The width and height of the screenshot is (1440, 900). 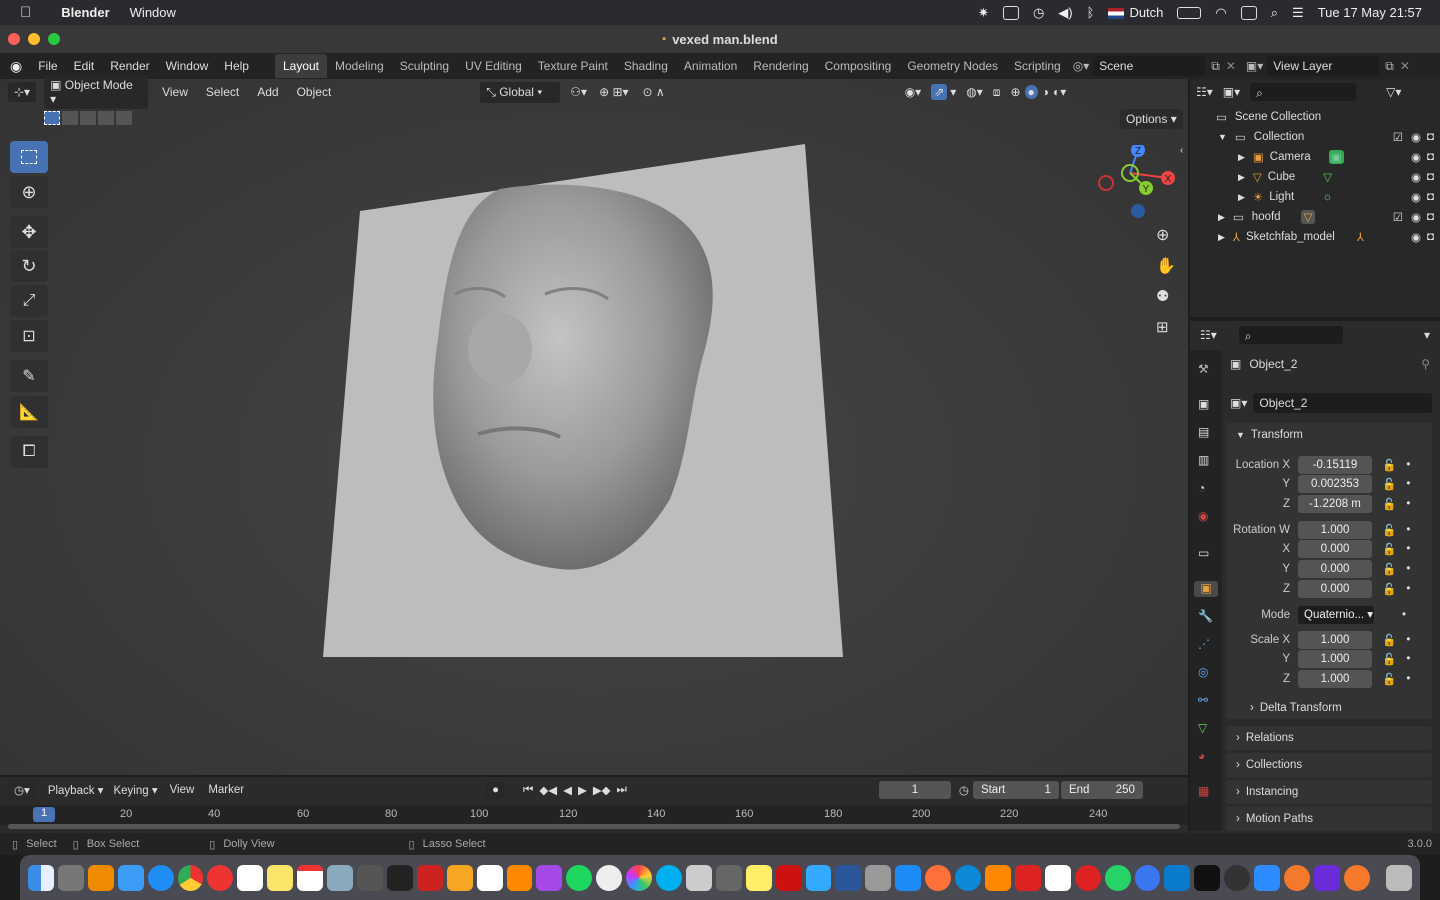 I want to click on terminal-icon, so click(x=399, y=877).